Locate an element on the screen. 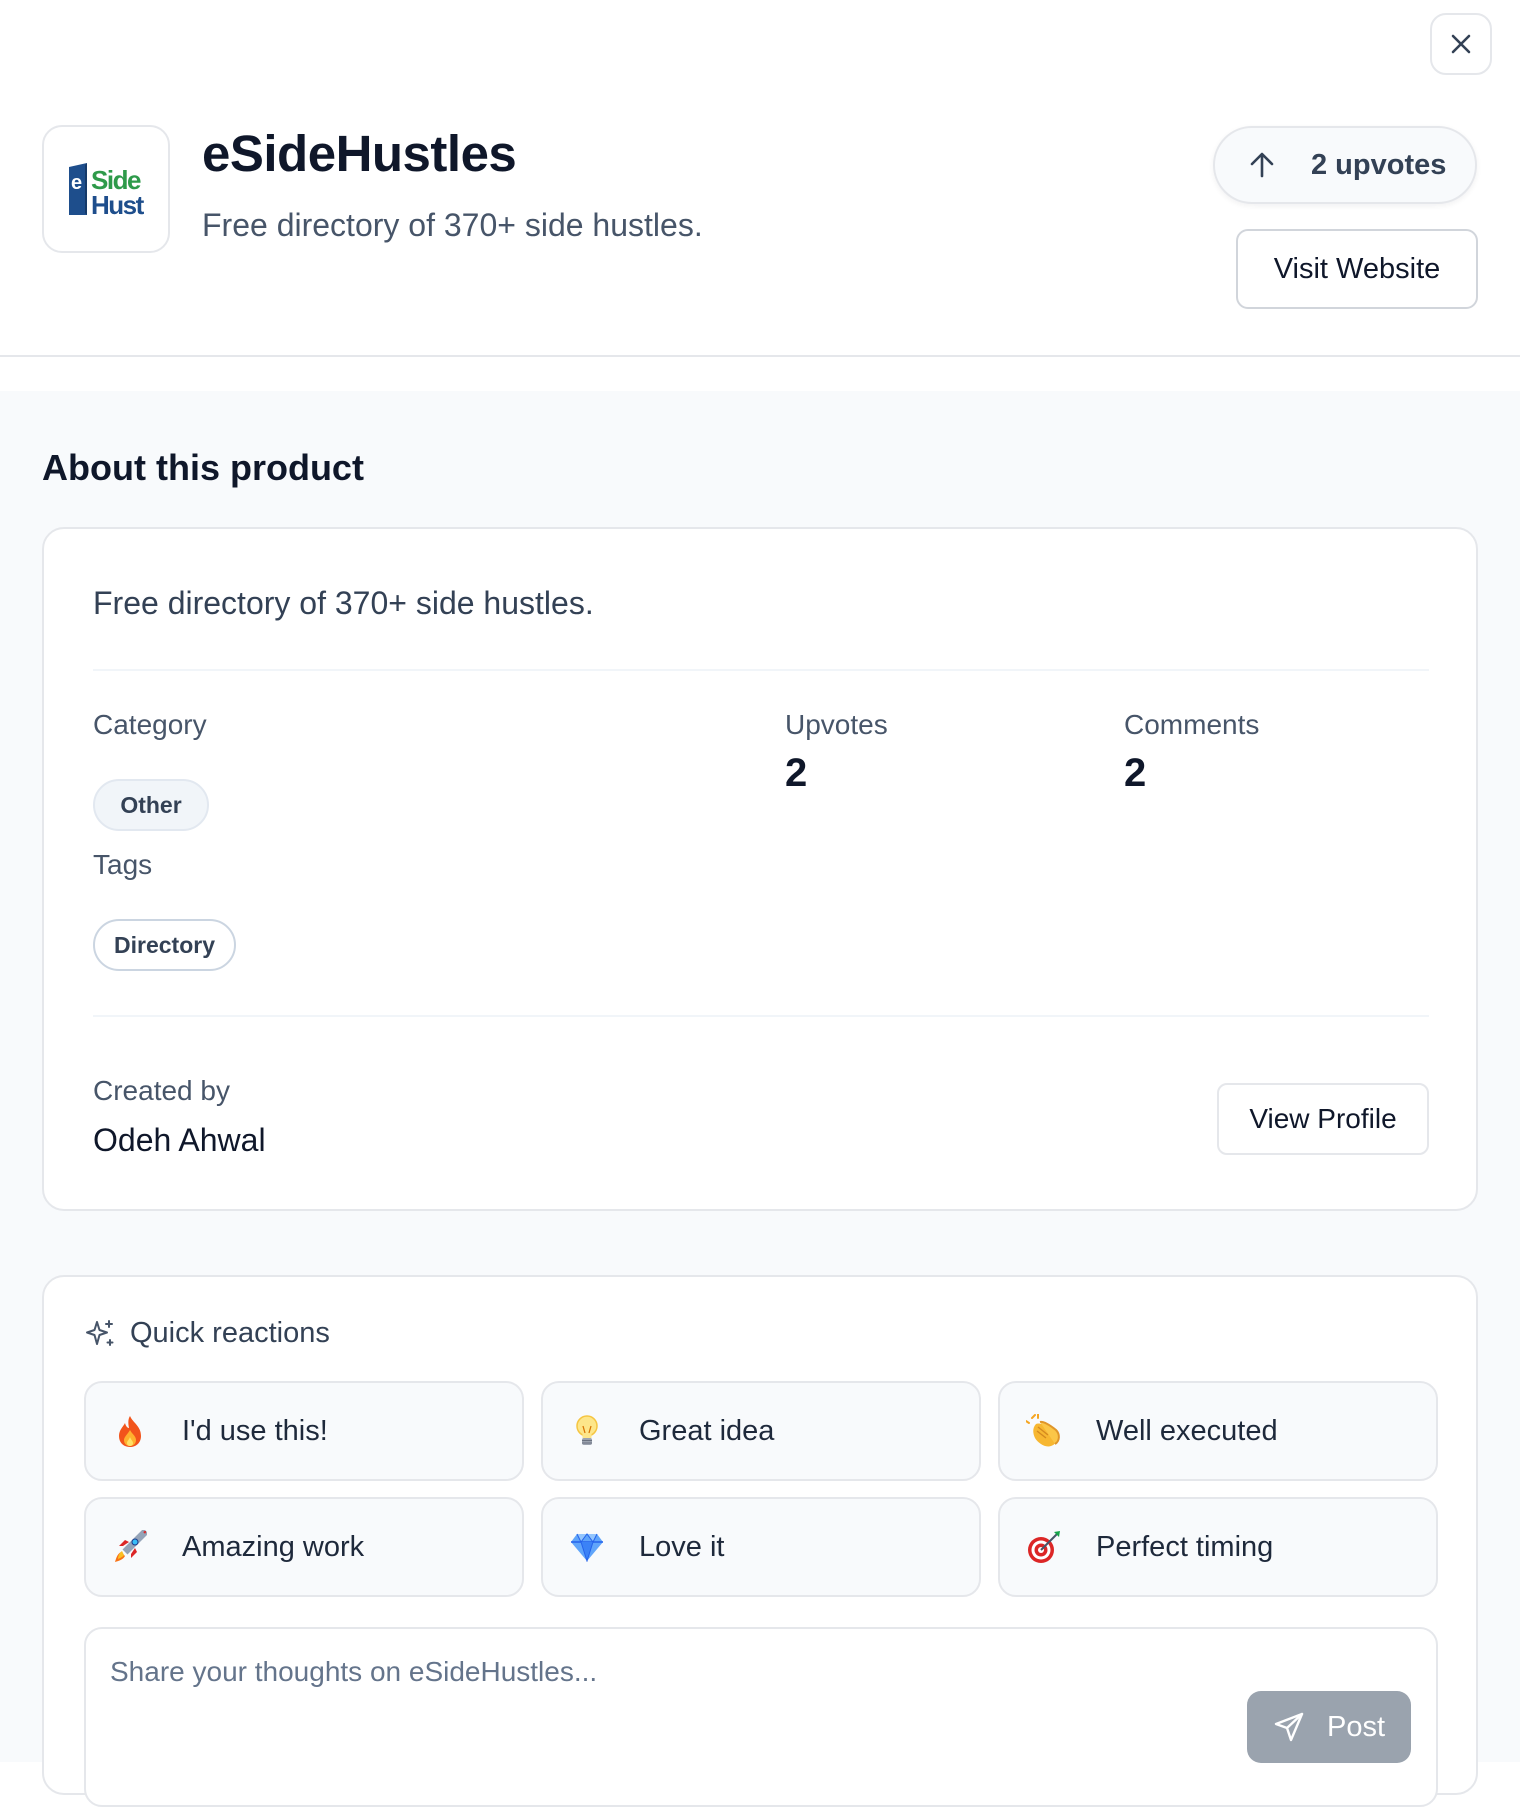 This screenshot has height=1807, width=1520. quick-reactions-title: Quick reactions is located at coordinates (230, 1333).